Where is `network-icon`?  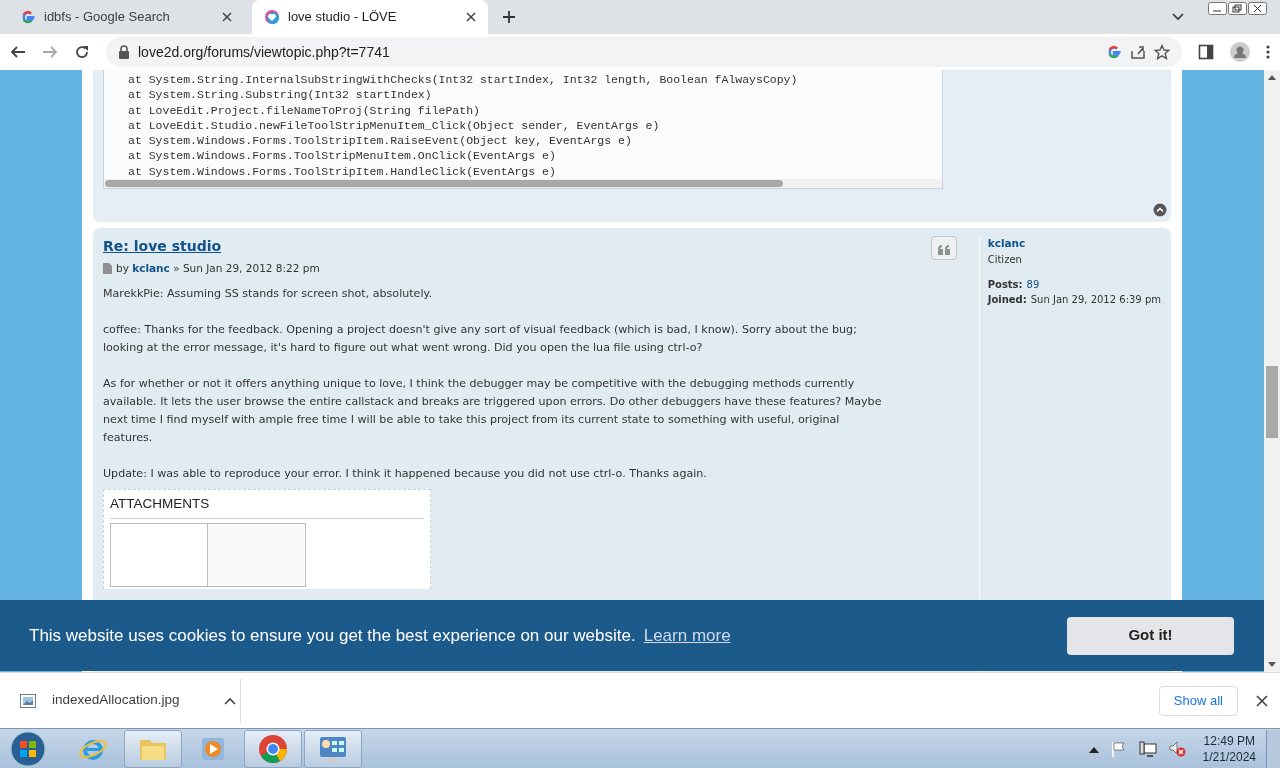
network-icon is located at coordinates (1147, 748).